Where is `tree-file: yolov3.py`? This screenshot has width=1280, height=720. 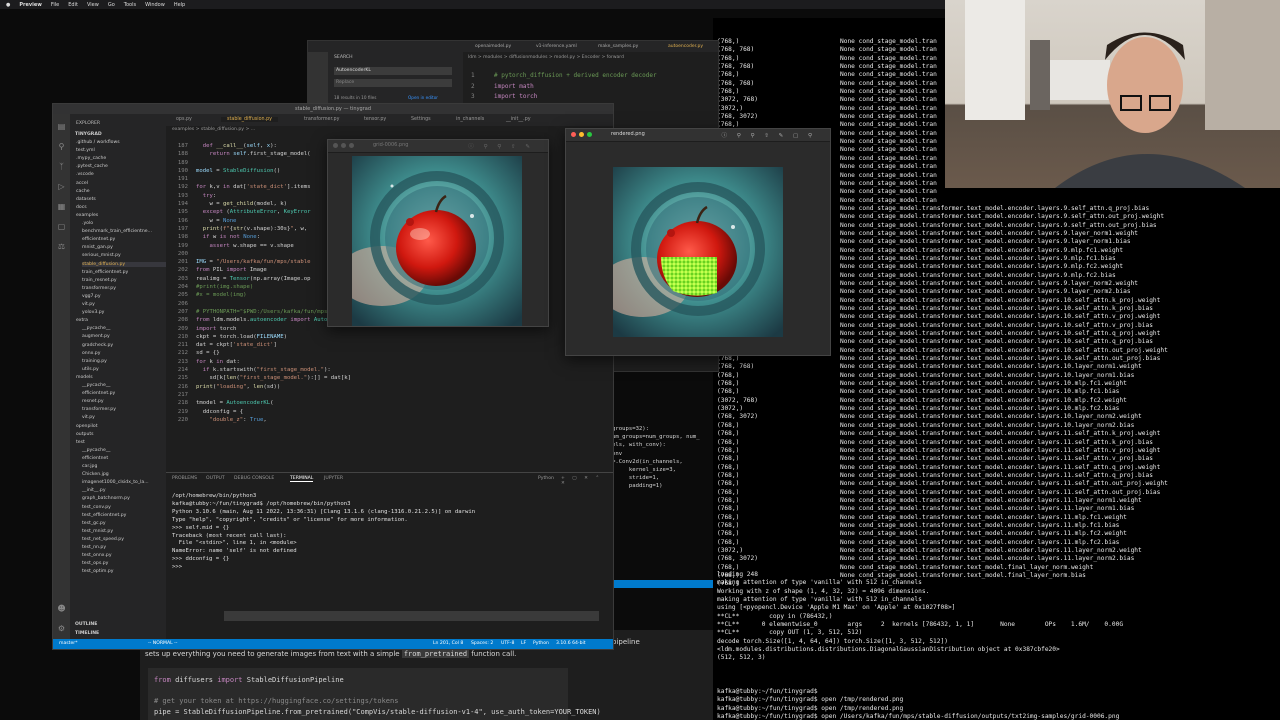 tree-file: yolov3.py is located at coordinates (93, 312).